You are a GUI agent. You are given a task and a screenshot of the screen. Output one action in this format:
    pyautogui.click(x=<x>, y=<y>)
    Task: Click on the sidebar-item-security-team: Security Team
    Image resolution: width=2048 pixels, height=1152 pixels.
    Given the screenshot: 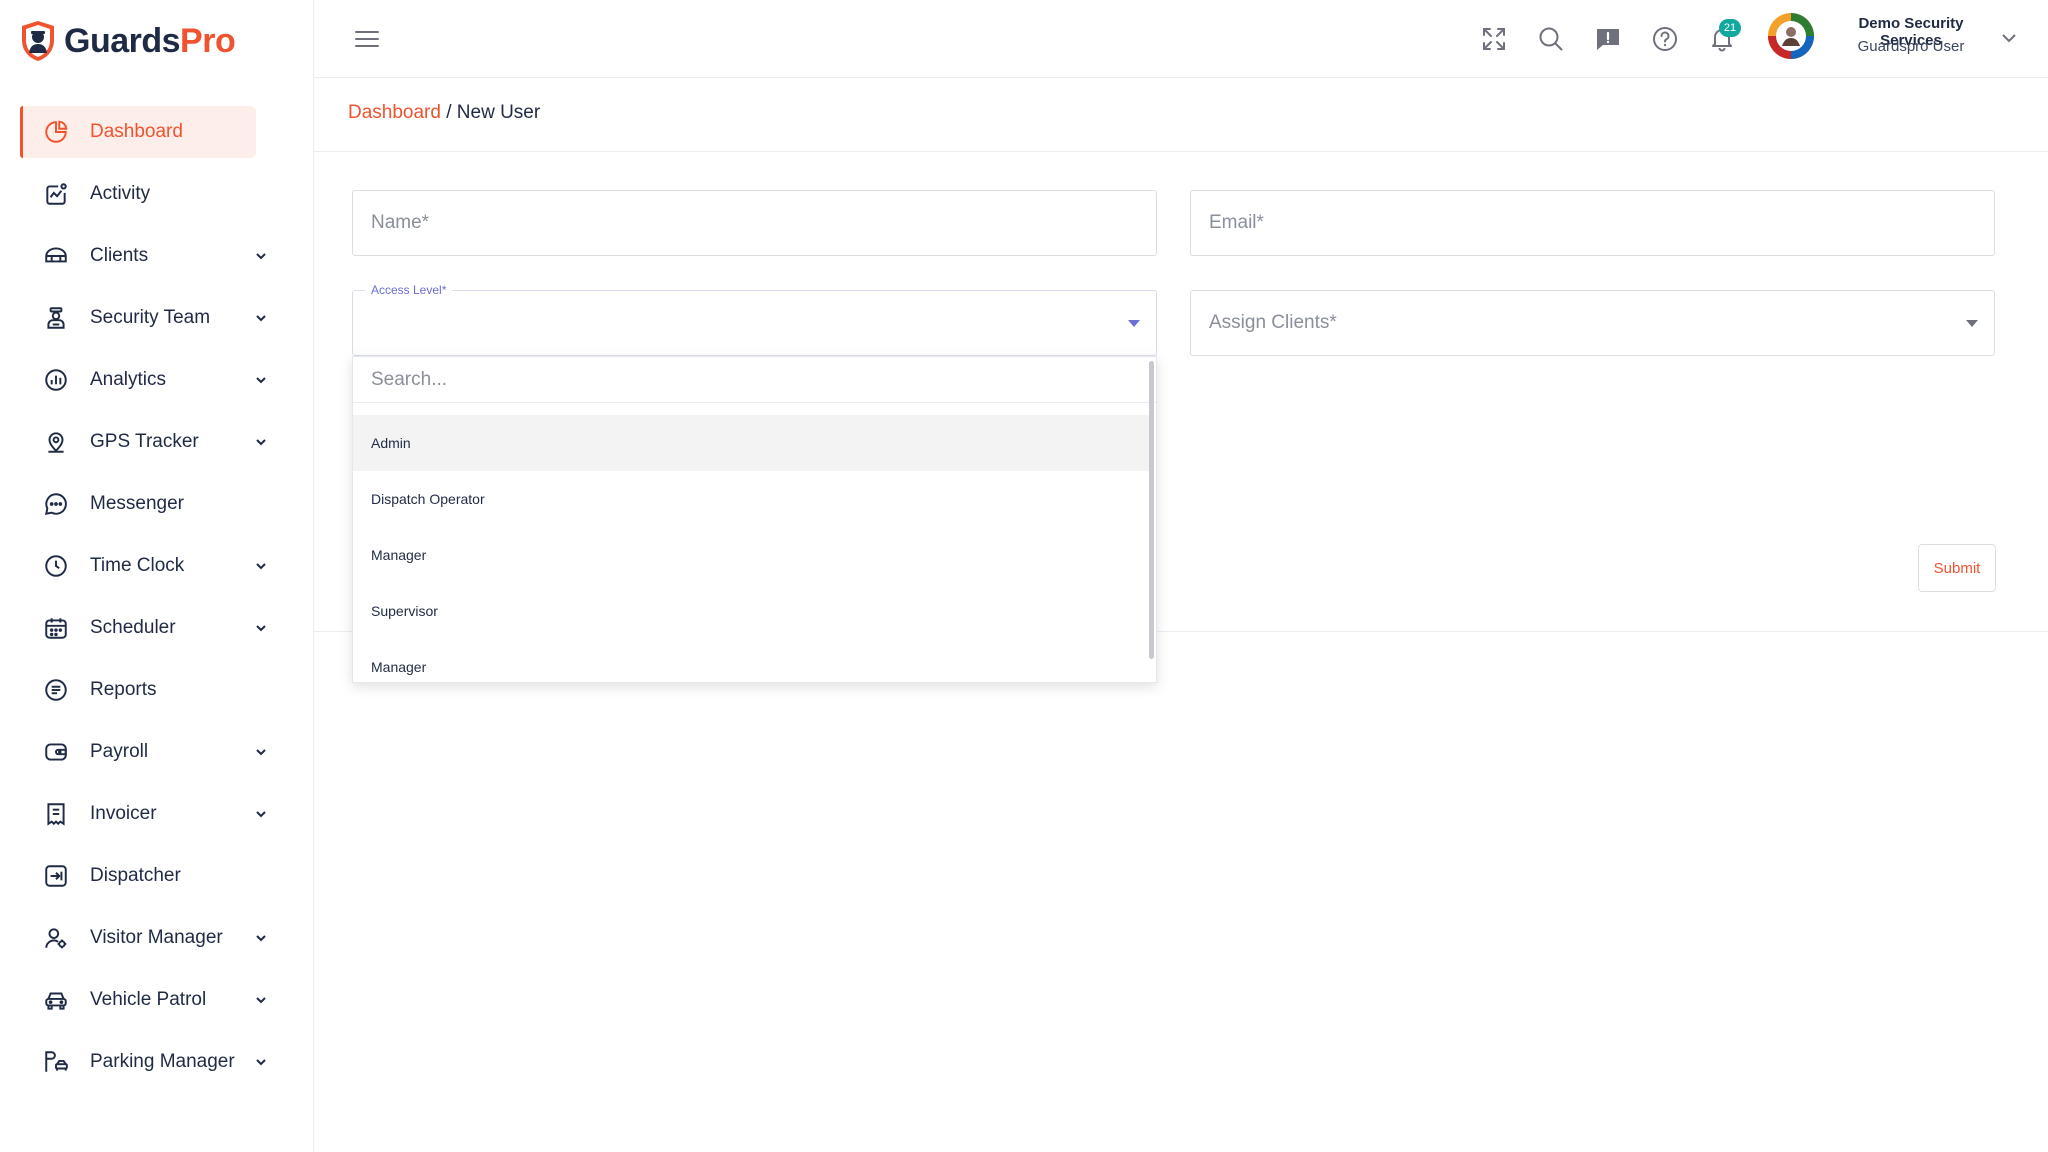 What is the action you would take?
    pyautogui.click(x=157, y=318)
    